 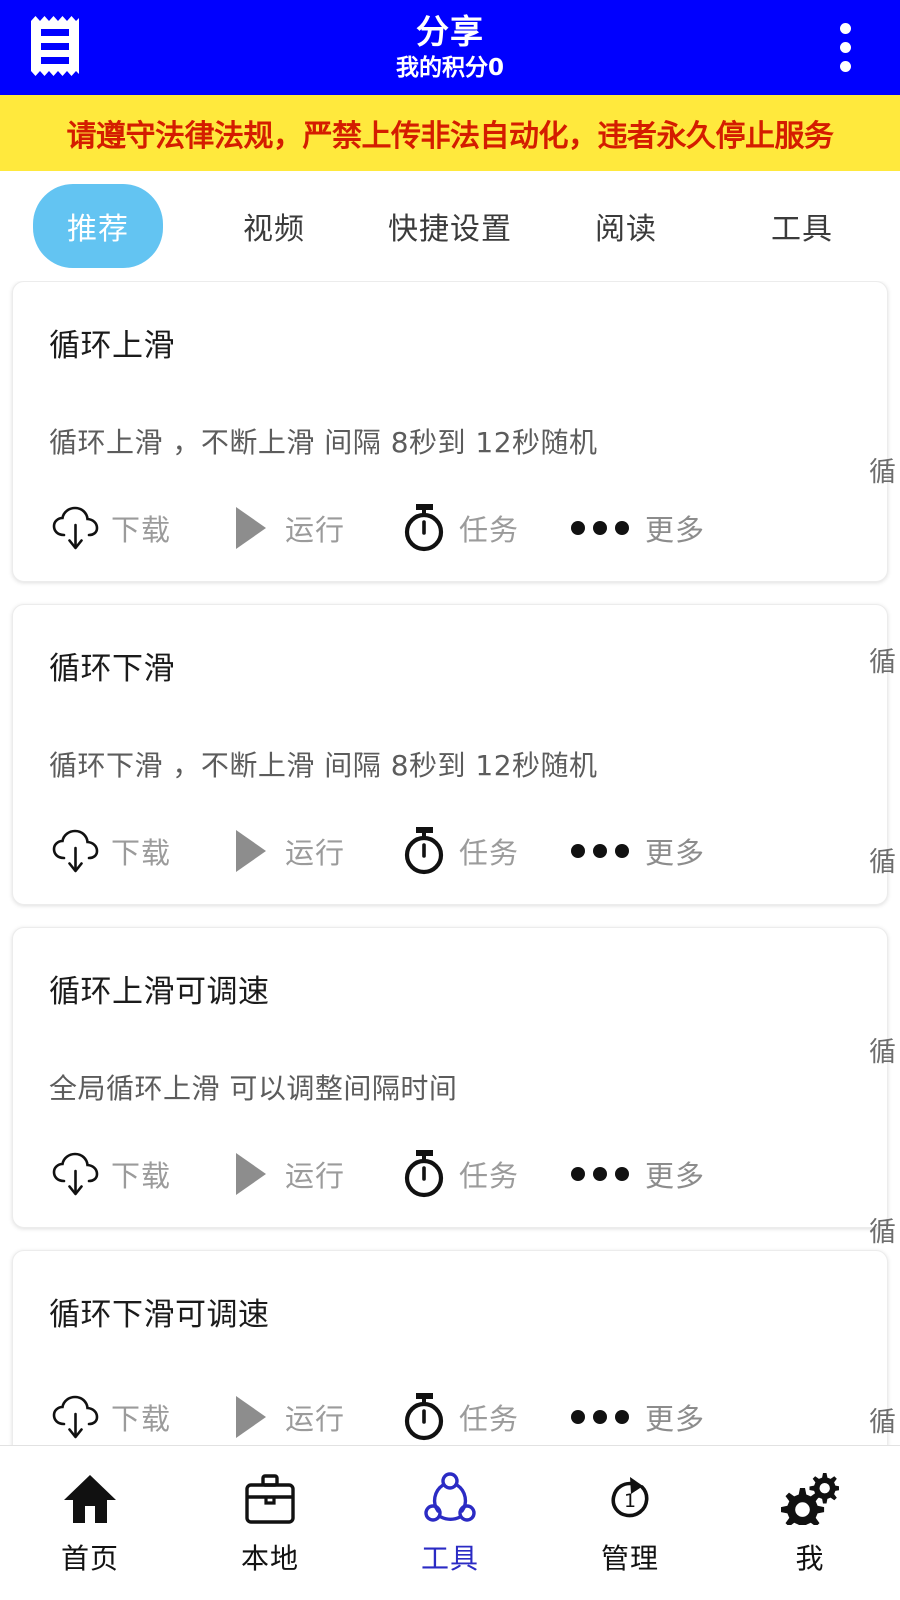 What do you see at coordinates (253, 1088) in the screenshot?
I see `script-description: 全局循环上滑 可以调整间隔时间` at bounding box center [253, 1088].